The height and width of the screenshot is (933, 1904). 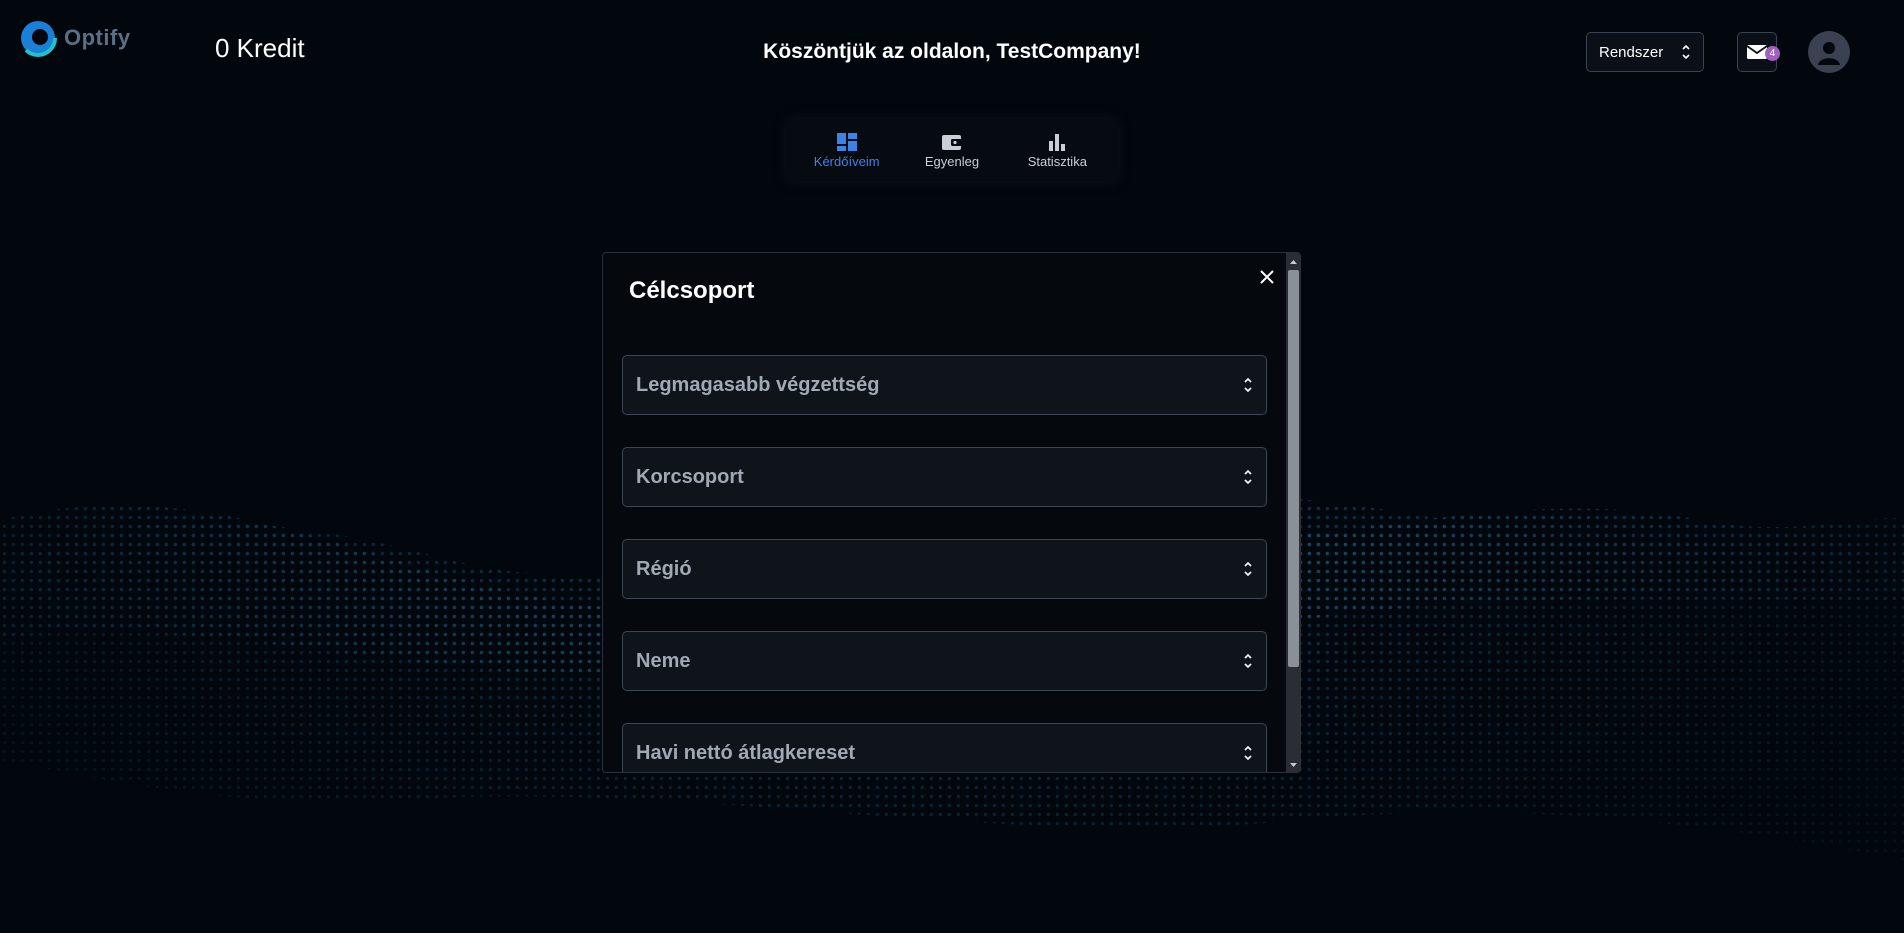 What do you see at coordinates (846, 161) in the screenshot?
I see `tab-label: Kérdőíveim` at bounding box center [846, 161].